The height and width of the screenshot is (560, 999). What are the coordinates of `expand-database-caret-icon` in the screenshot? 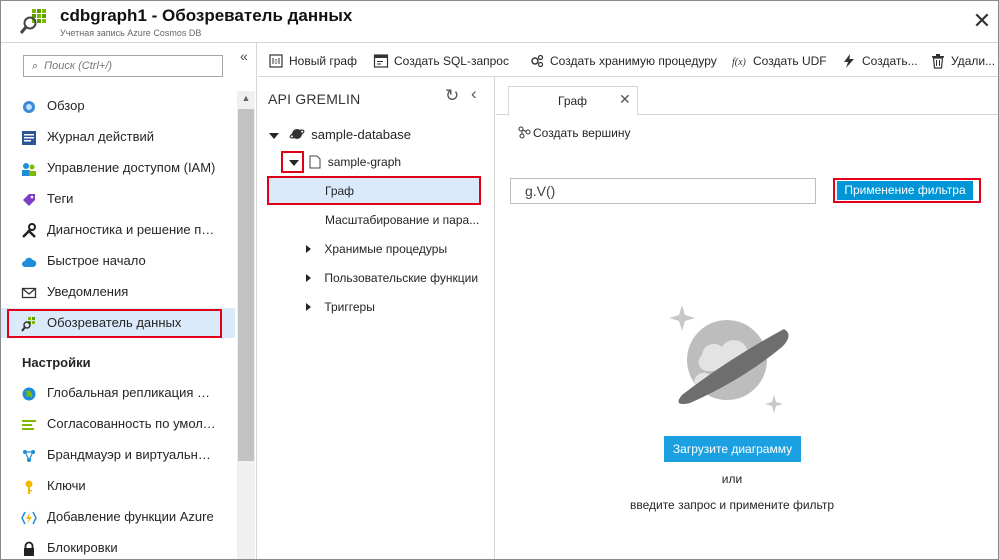 It's located at (274, 136).